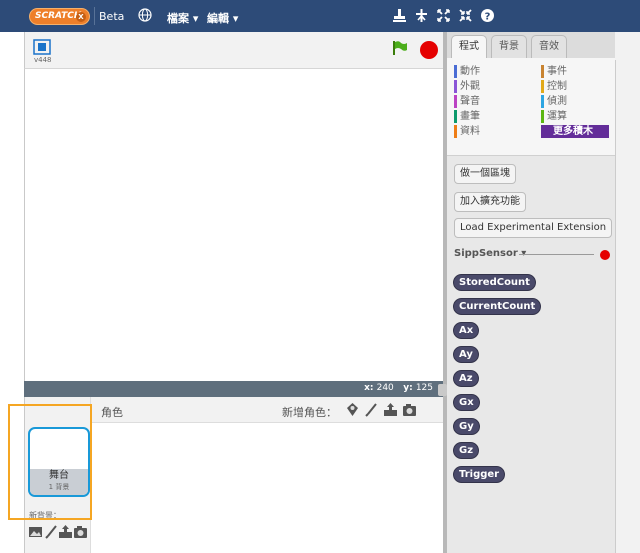 The image size is (640, 553). I want to click on tab-sounds: 音效, so click(549, 46).